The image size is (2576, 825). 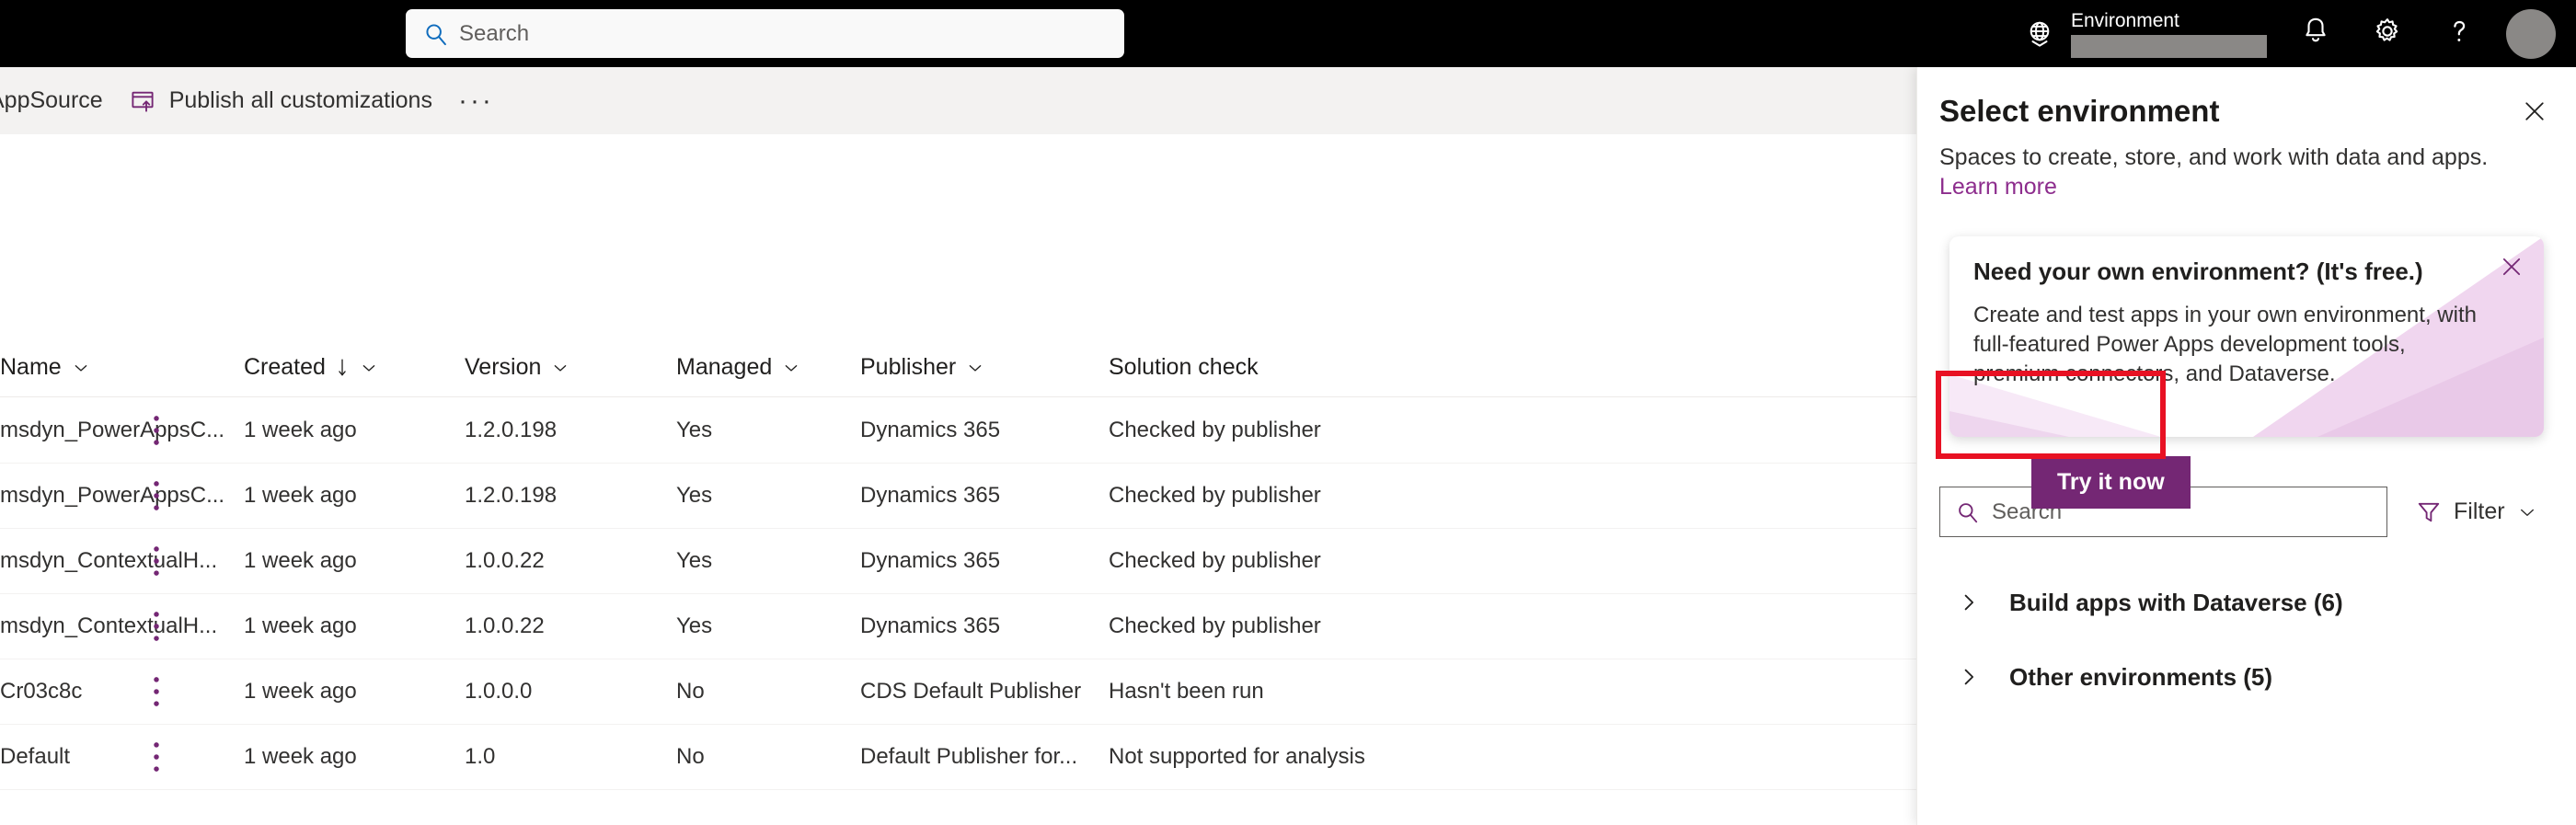 I want to click on callout-close-button, so click(x=2511, y=268).